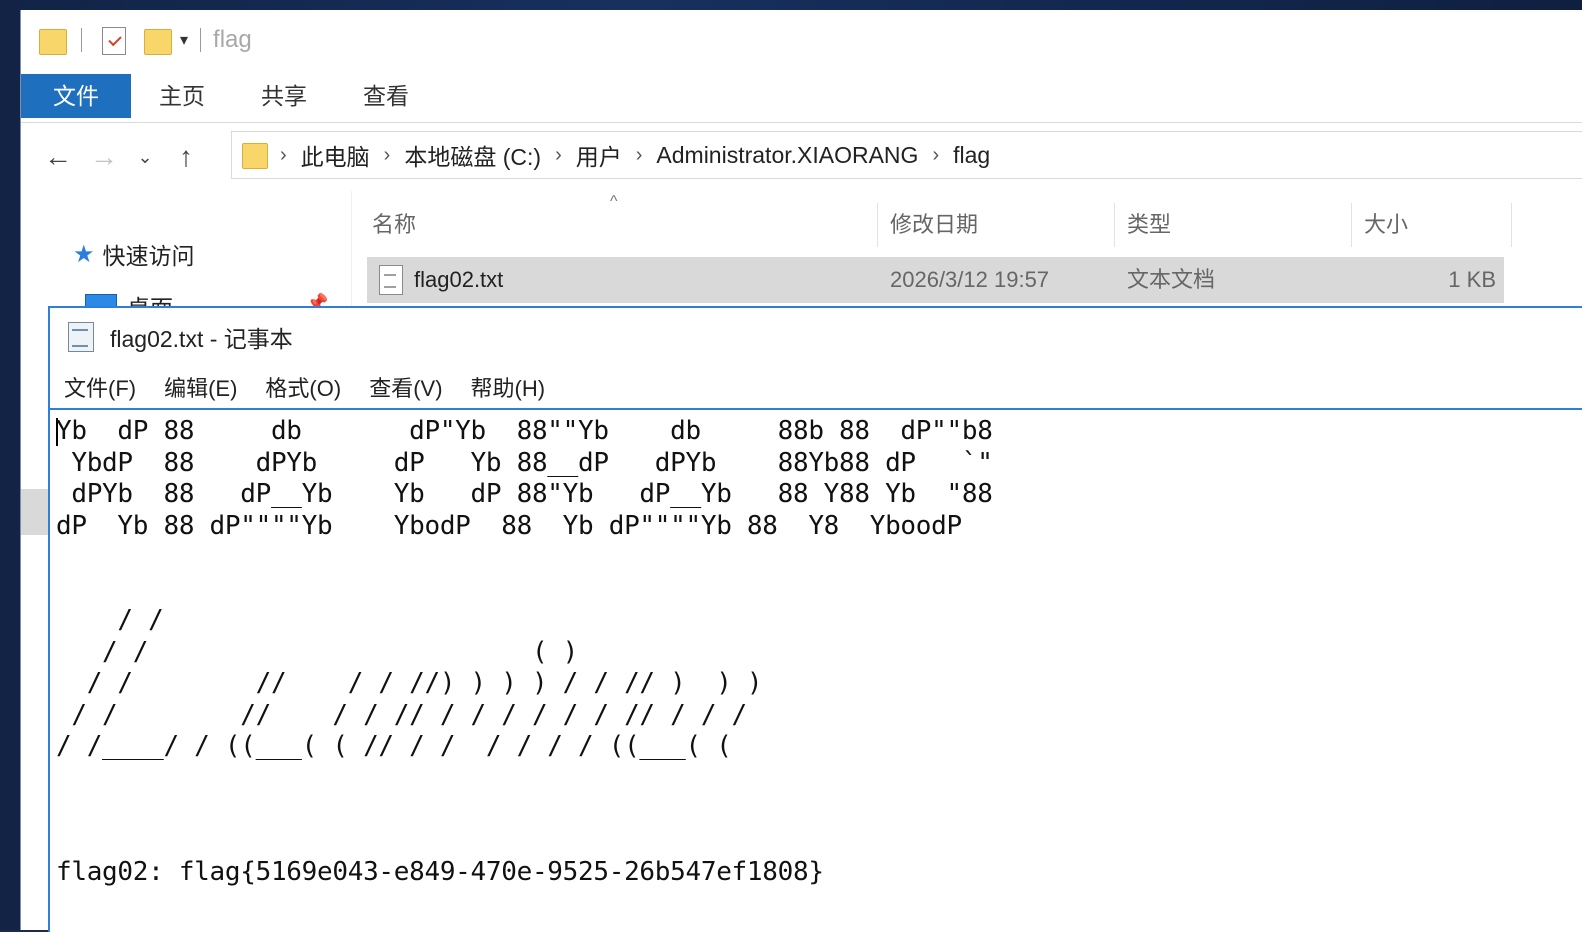 The width and height of the screenshot is (1582, 932). I want to click on window-title: flag, so click(232, 39).